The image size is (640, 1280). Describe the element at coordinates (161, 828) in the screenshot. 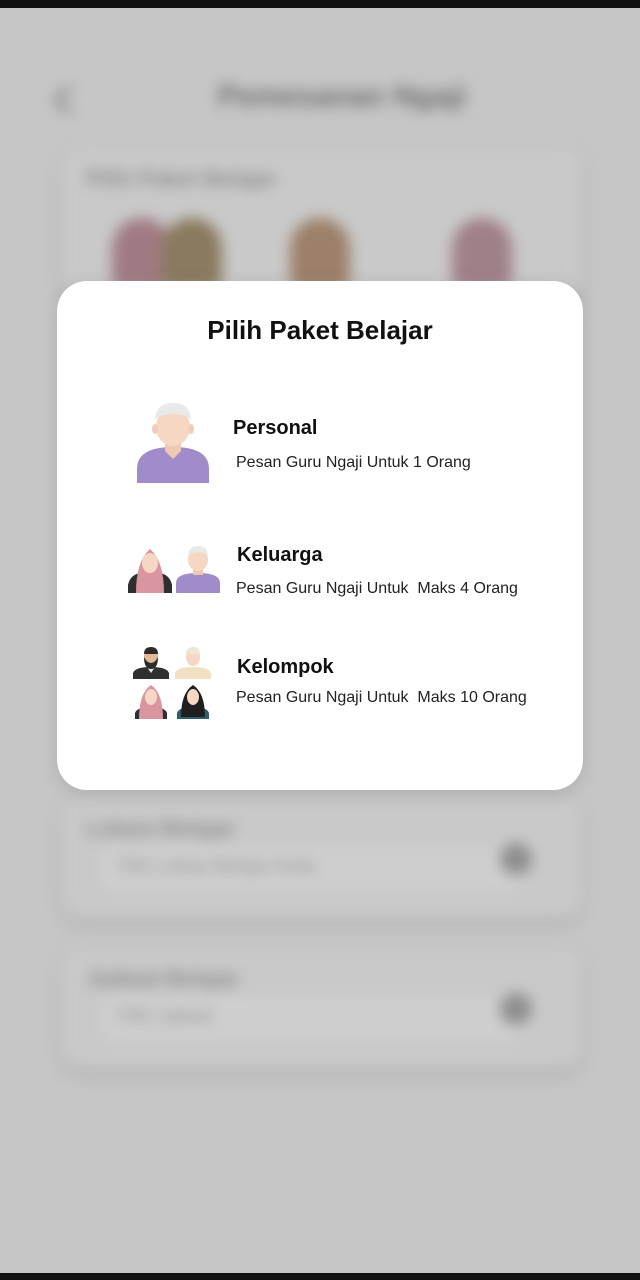

I see `background-location-label: Lokasi Belajar` at that location.